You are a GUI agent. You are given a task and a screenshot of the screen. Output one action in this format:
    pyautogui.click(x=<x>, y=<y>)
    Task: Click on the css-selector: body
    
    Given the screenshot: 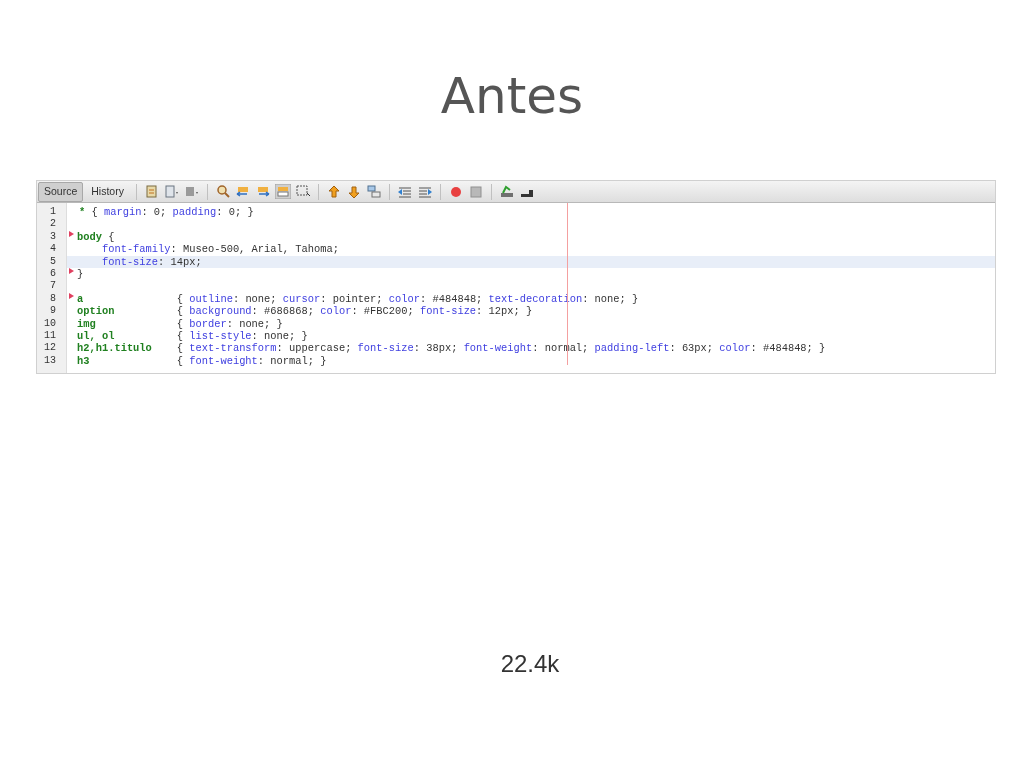 What is the action you would take?
    pyautogui.click(x=89, y=237)
    